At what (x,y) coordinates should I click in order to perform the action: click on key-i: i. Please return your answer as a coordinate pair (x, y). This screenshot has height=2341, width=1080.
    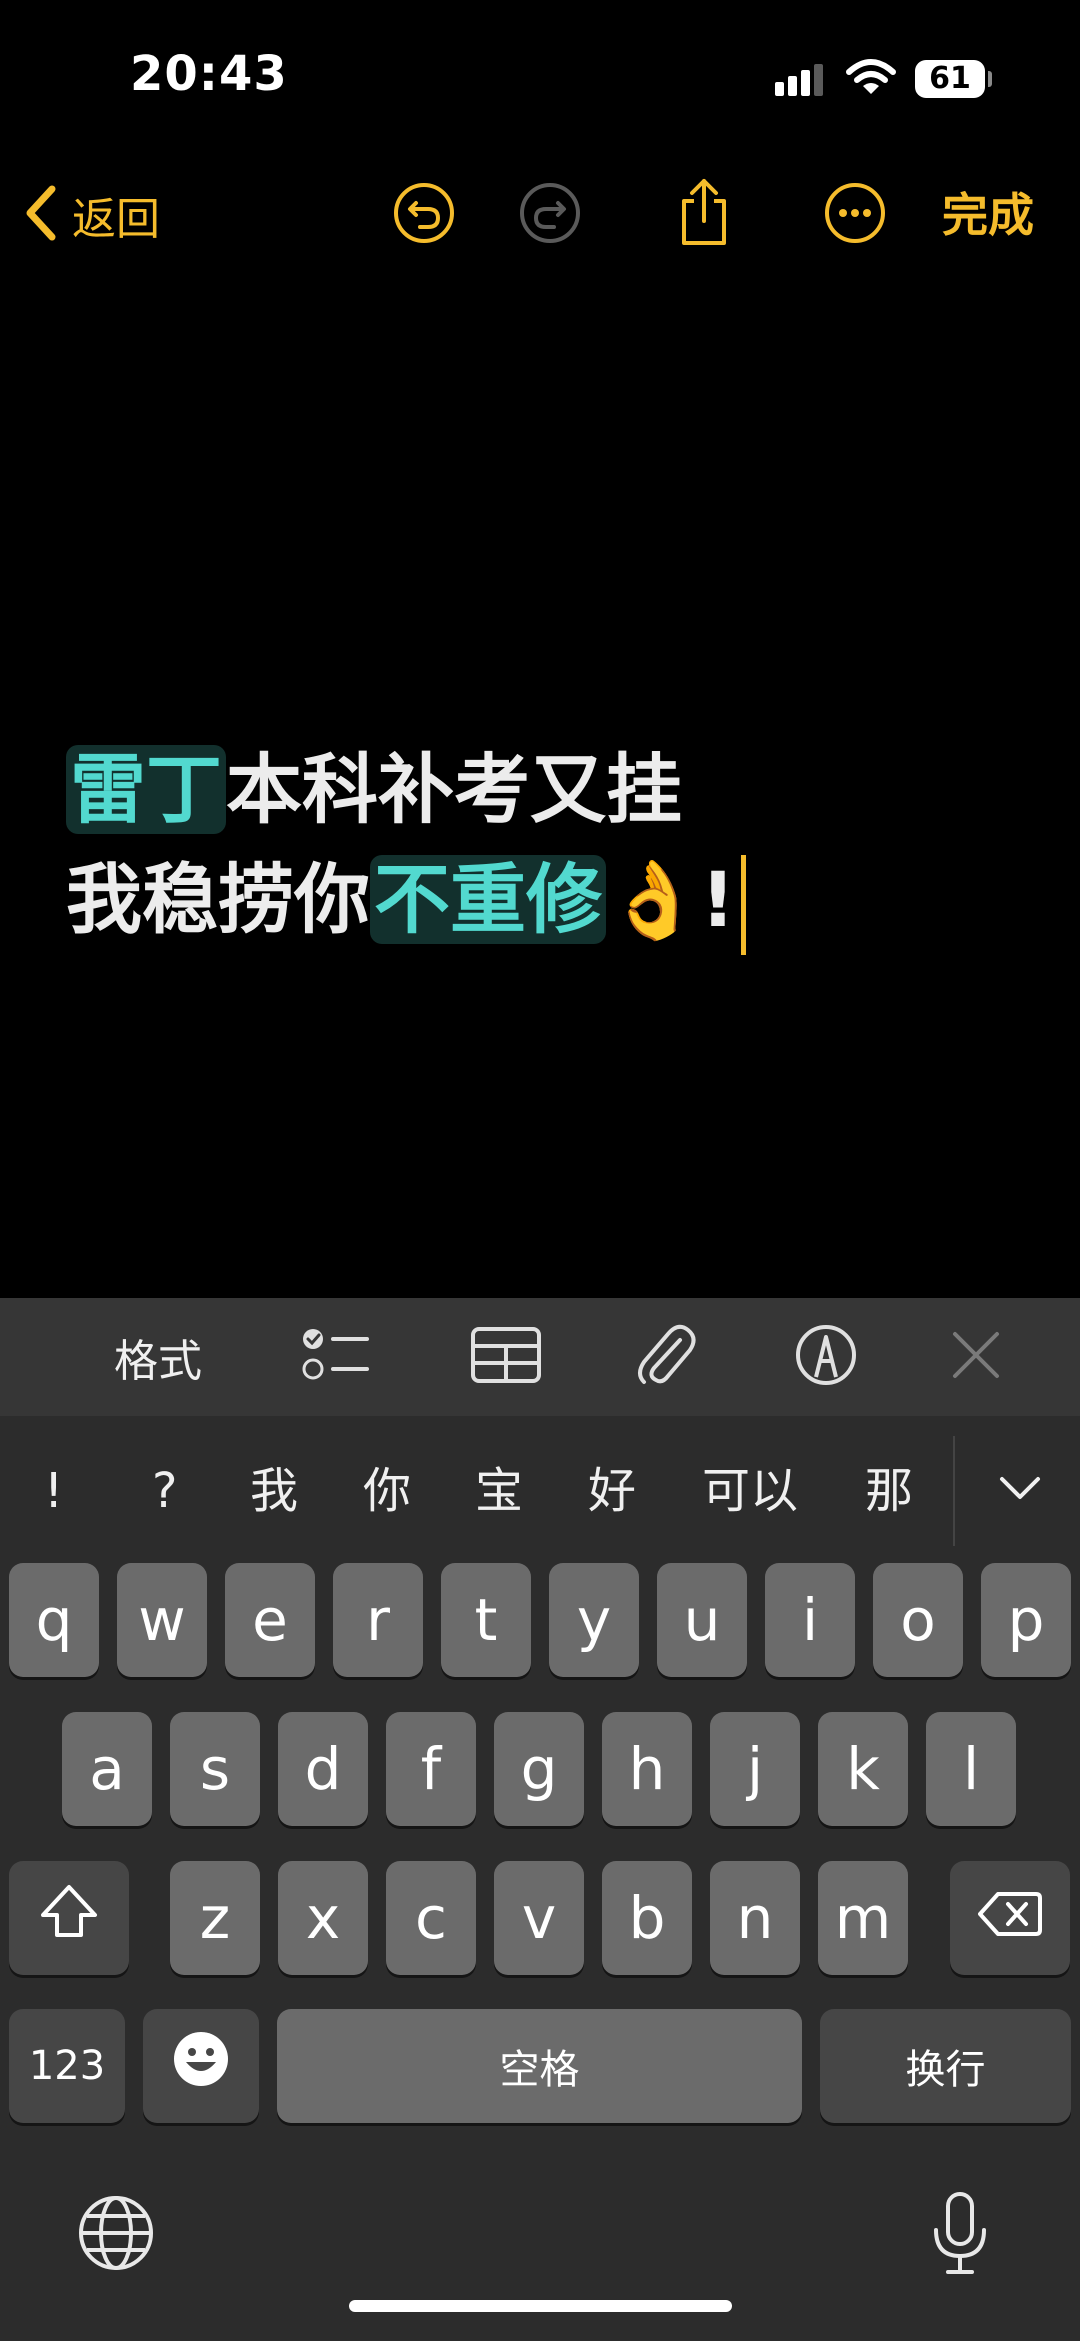
    Looking at the image, I should click on (810, 1620).